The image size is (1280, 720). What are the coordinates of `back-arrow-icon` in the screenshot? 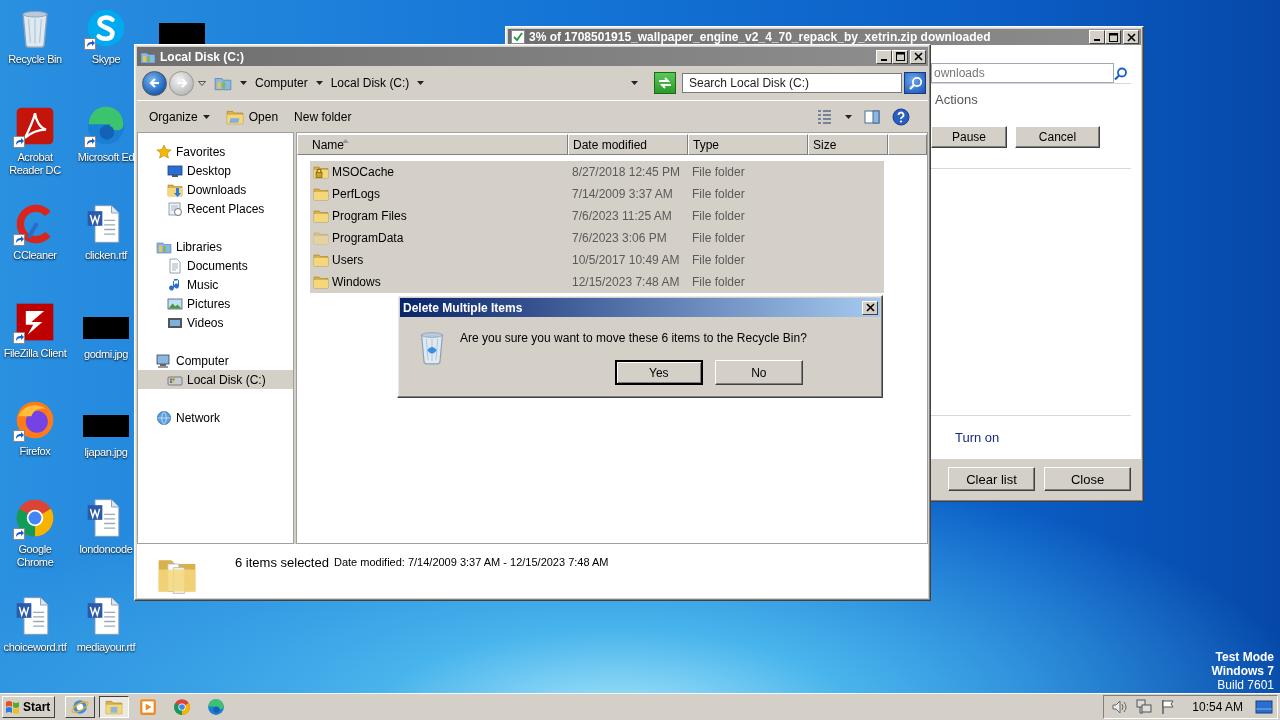 It's located at (154, 83).